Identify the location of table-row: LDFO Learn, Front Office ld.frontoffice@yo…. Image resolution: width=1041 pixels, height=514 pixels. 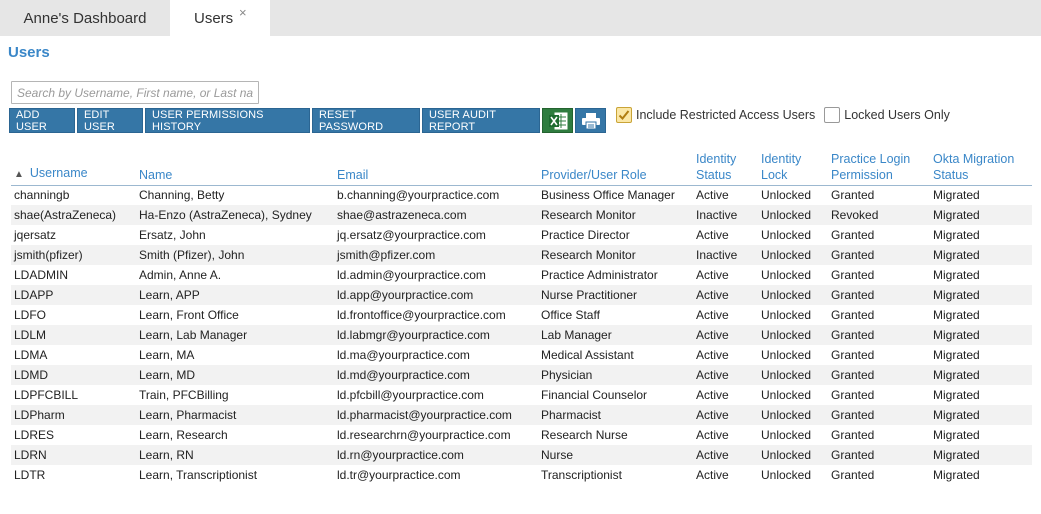
(521, 315).